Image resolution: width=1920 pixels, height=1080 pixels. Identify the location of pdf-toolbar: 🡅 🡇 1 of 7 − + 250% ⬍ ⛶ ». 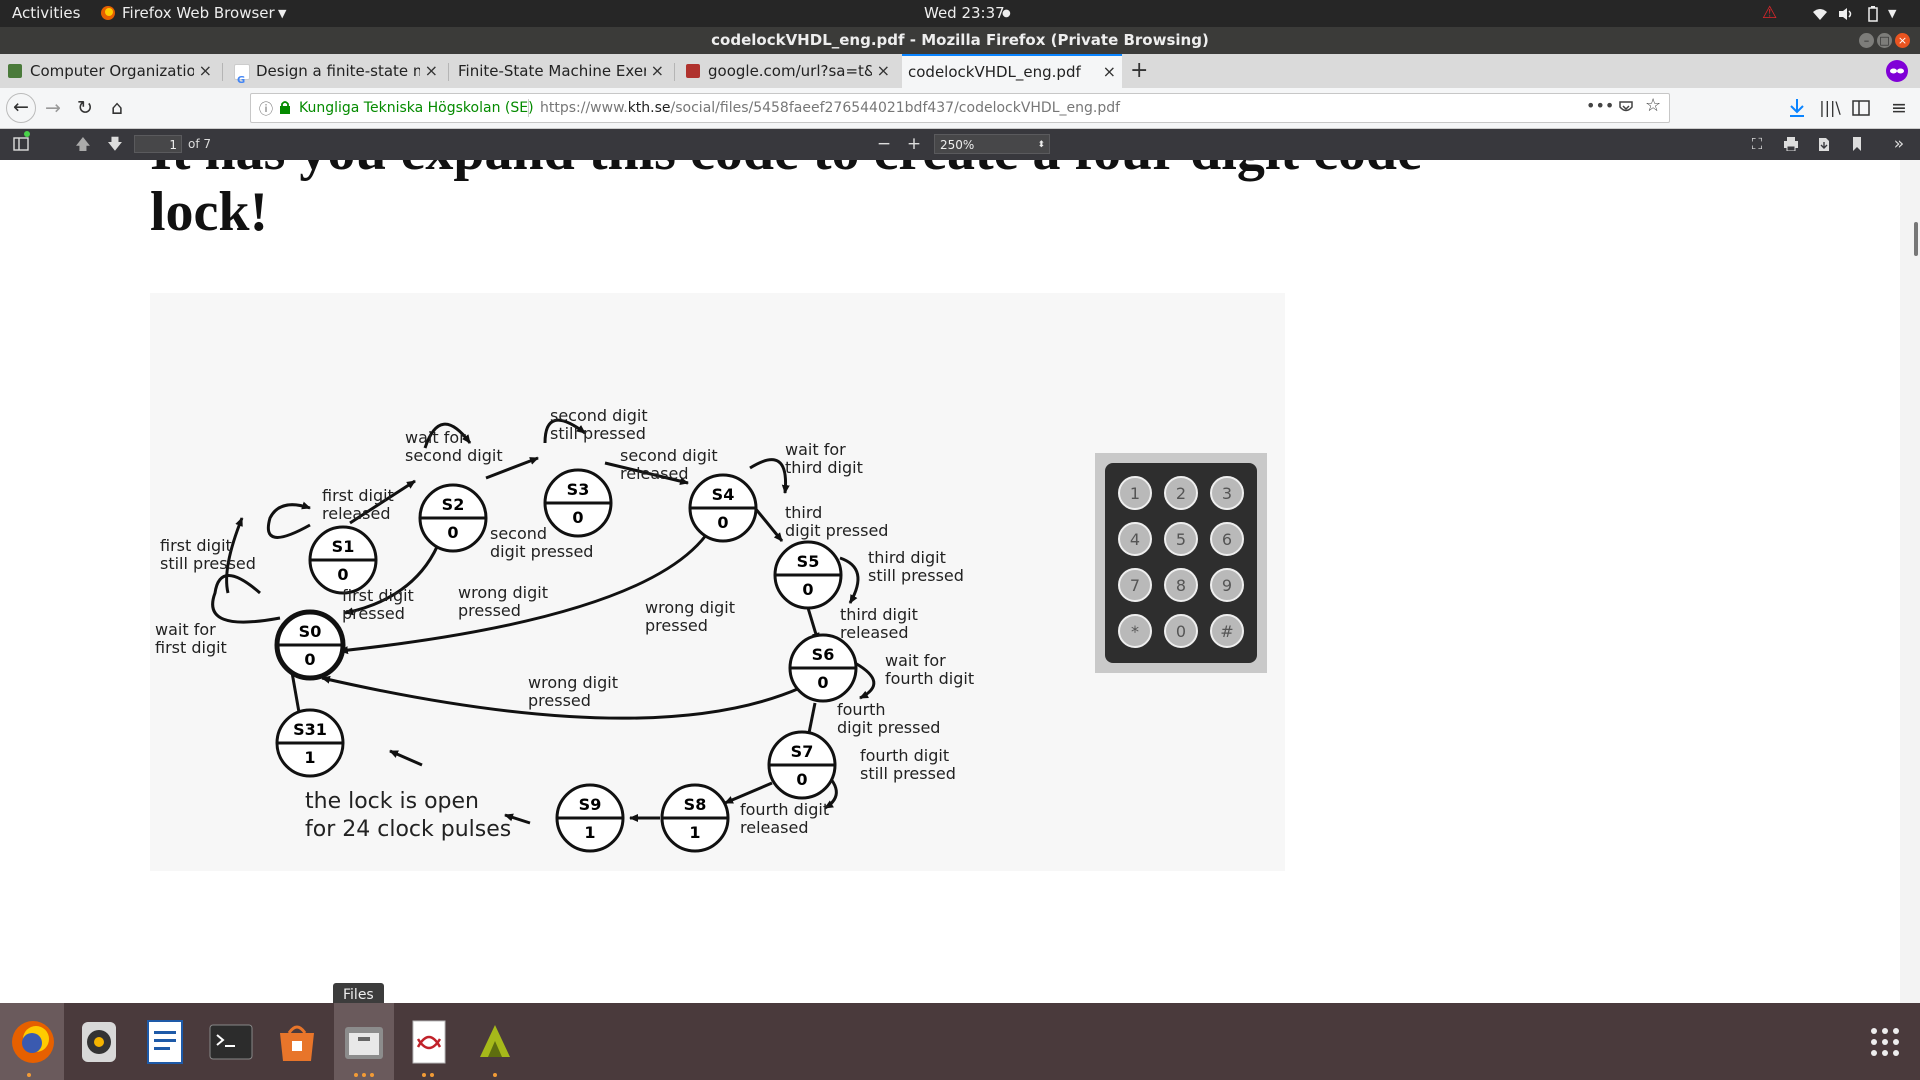
(960, 144).